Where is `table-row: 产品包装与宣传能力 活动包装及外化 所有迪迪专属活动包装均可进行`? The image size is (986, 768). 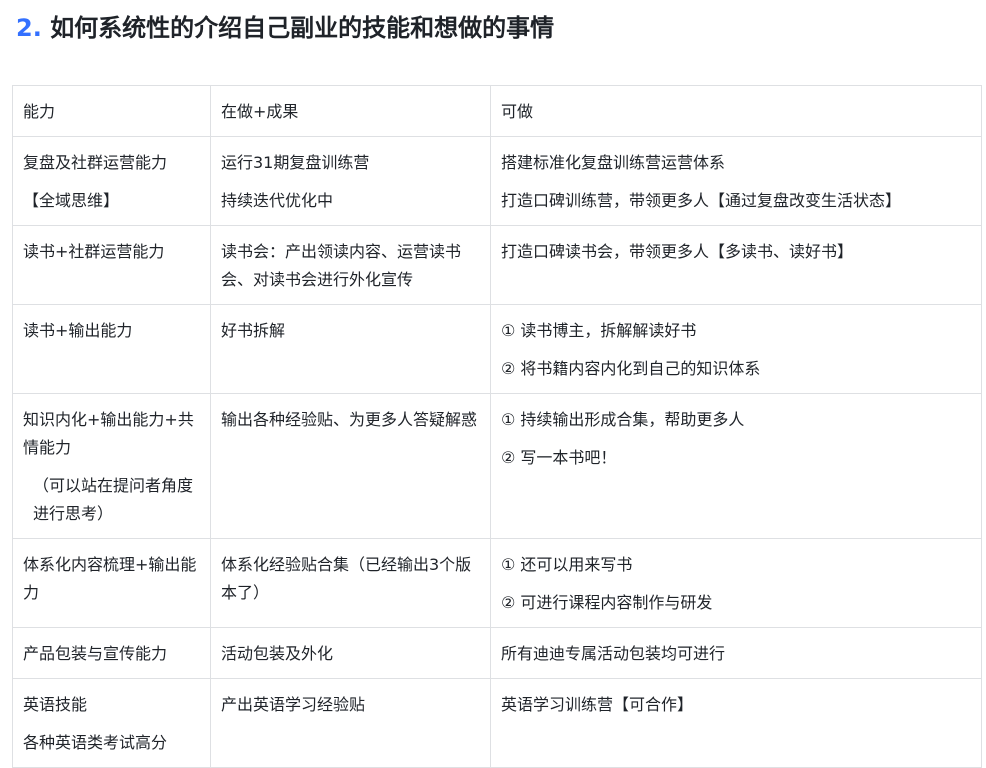
table-row: 产品包装与宣传能力 活动包装及外化 所有迪迪专属活动包装均可进行 is located at coordinates (497, 653).